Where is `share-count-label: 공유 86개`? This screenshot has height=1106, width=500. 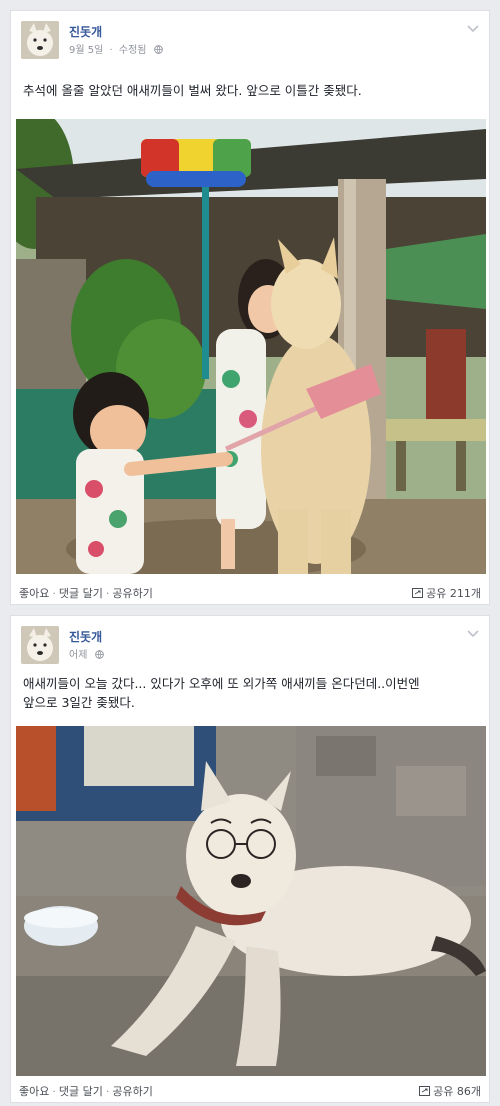
share-count-label: 공유 86개 is located at coordinates (457, 1091).